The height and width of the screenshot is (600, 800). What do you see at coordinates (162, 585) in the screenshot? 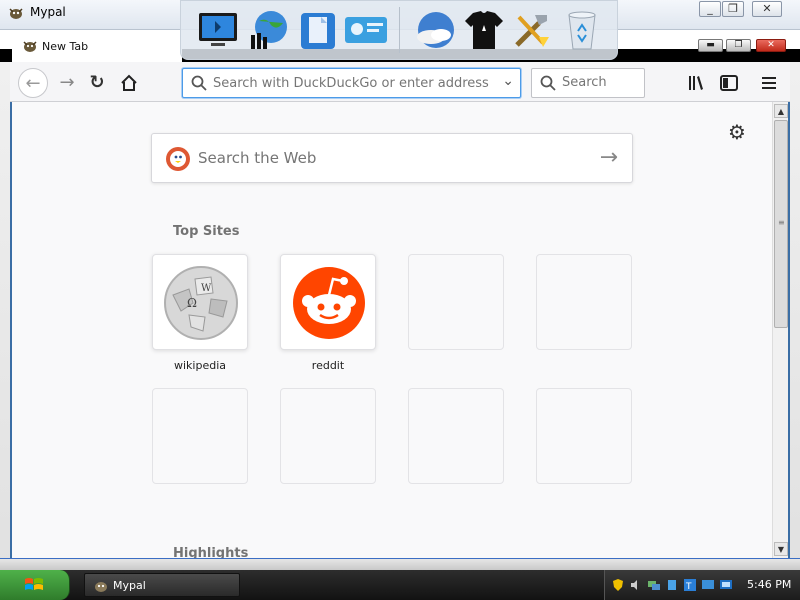
I see `taskbar-item-mypal: Mypal` at bounding box center [162, 585].